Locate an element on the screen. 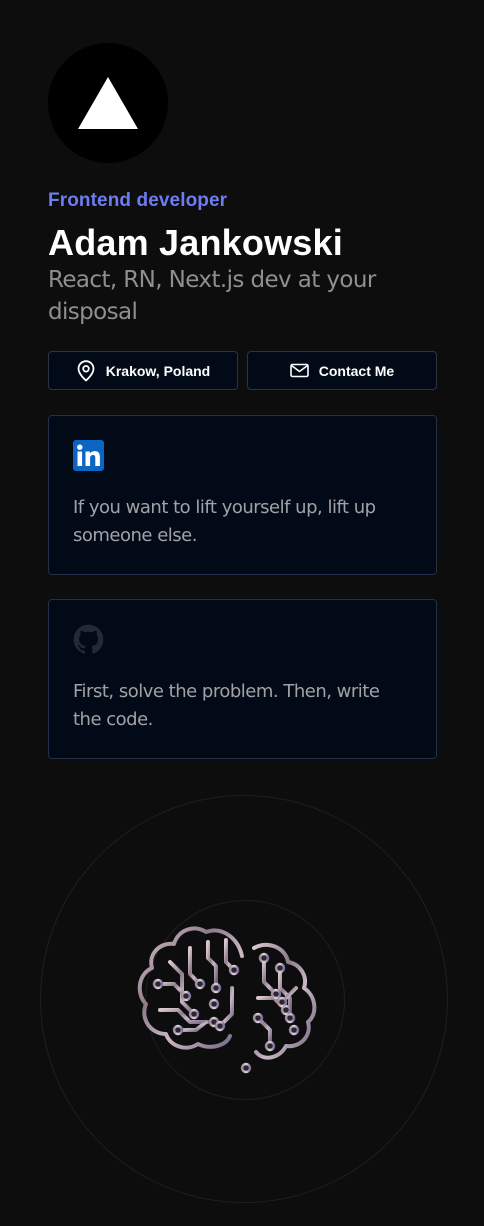 This screenshot has width=484, height=1226. contact-me-button: Contact Me is located at coordinates (342, 370).